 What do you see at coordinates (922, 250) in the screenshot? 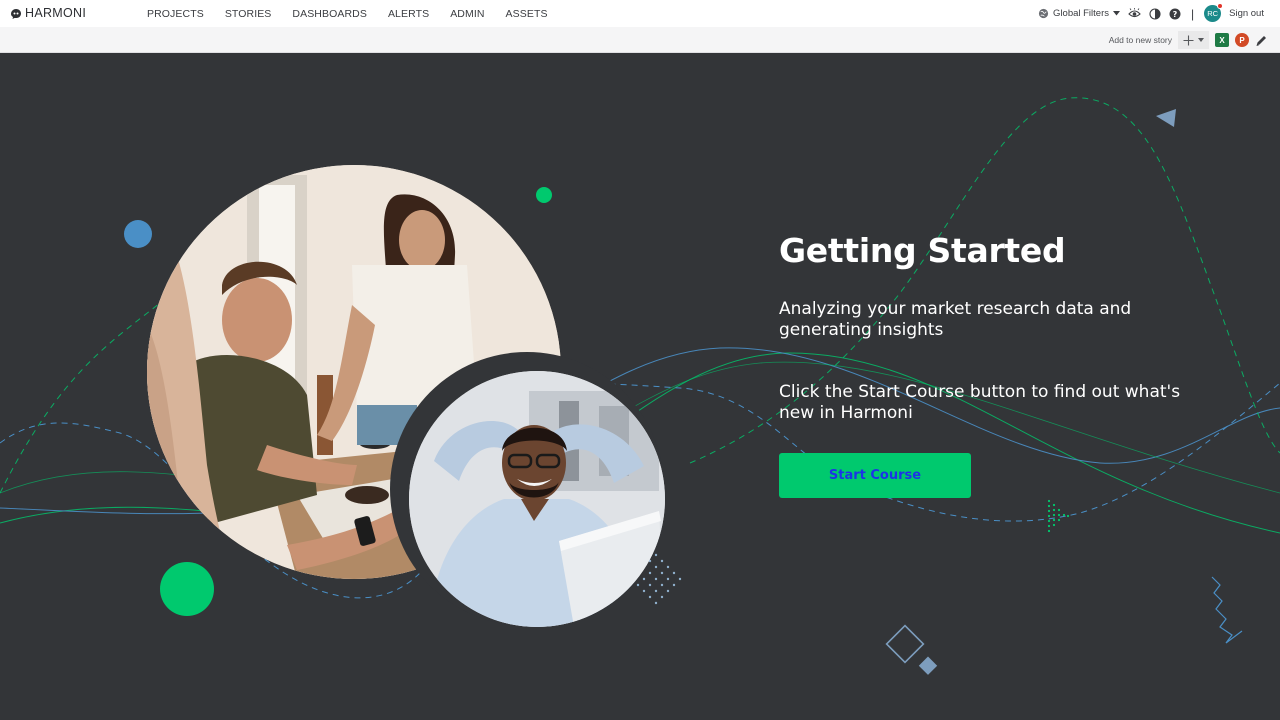
I see `page-title: Getting Started` at bounding box center [922, 250].